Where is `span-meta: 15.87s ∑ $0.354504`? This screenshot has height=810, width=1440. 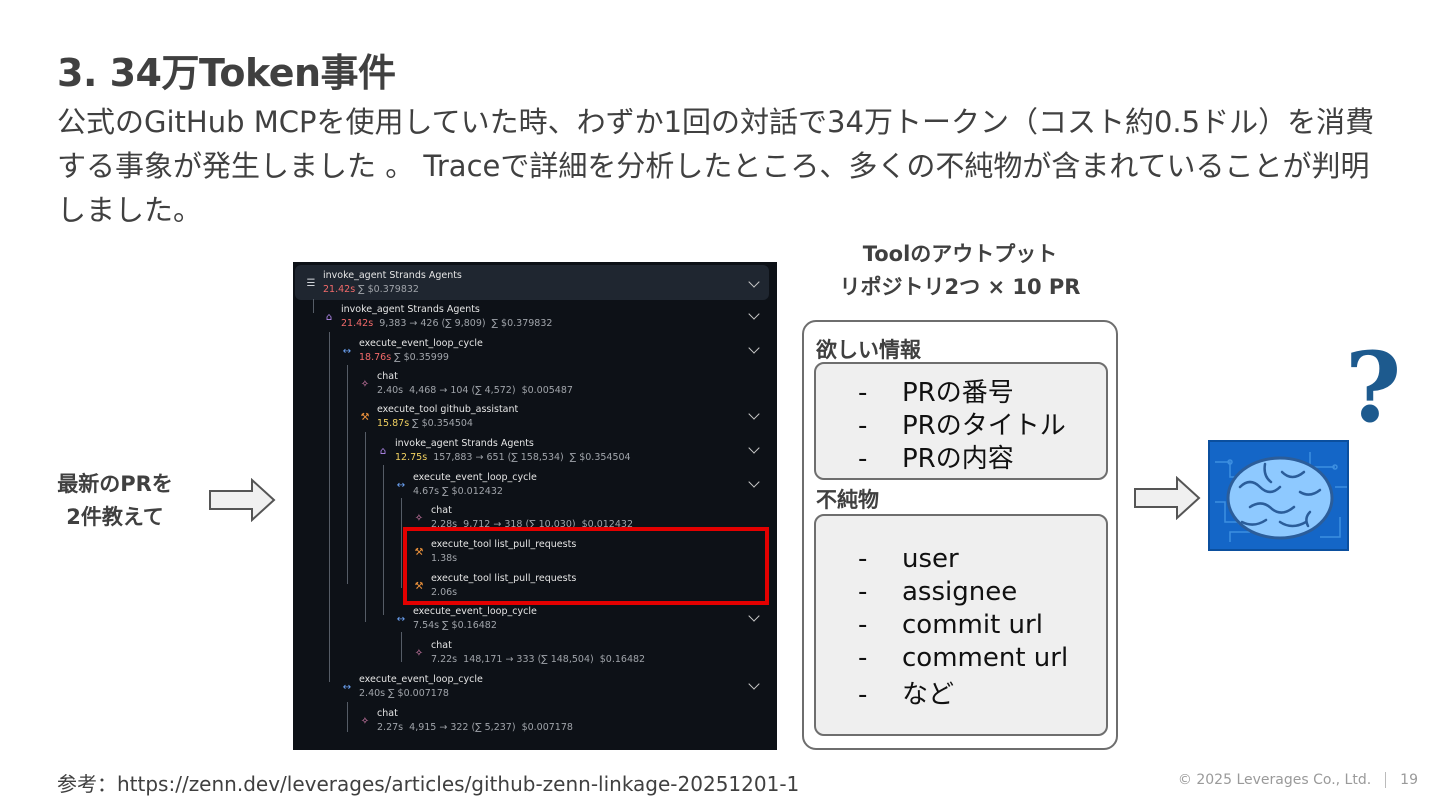 span-meta: 15.87s ∑ $0.354504 is located at coordinates (447, 423).